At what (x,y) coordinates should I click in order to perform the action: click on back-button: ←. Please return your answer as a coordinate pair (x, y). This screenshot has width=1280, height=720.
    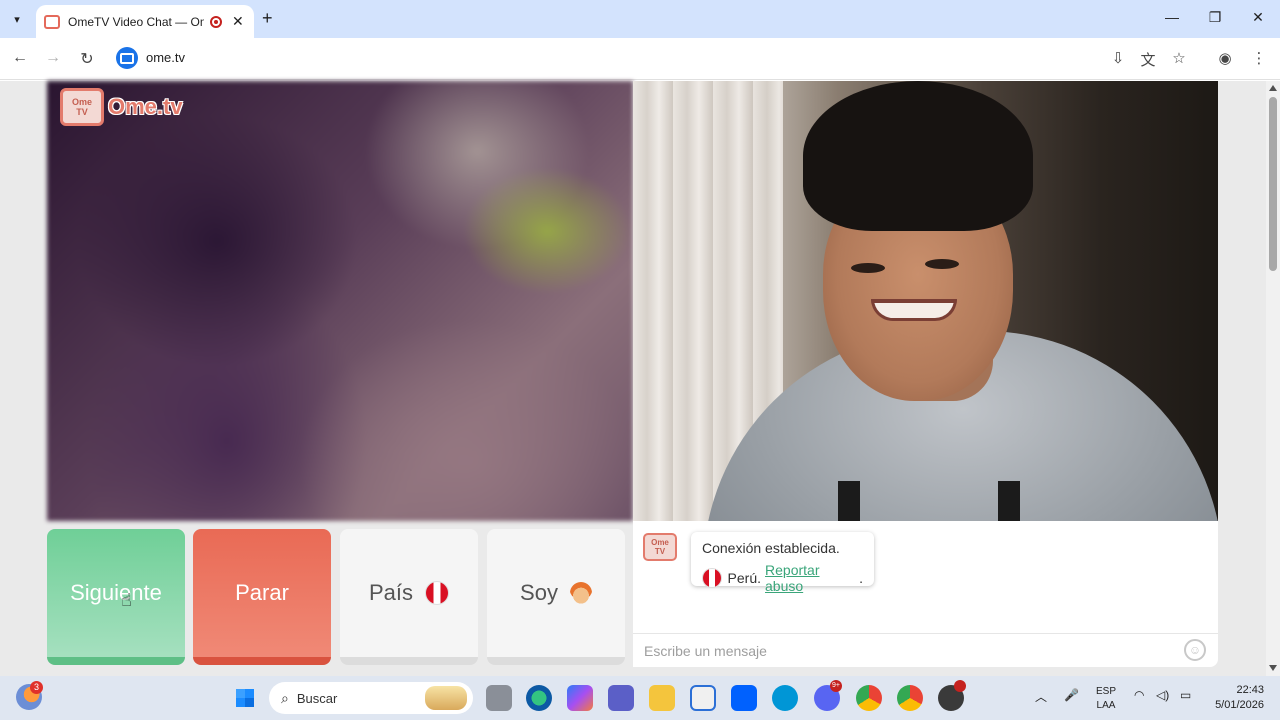
    Looking at the image, I should click on (20, 58).